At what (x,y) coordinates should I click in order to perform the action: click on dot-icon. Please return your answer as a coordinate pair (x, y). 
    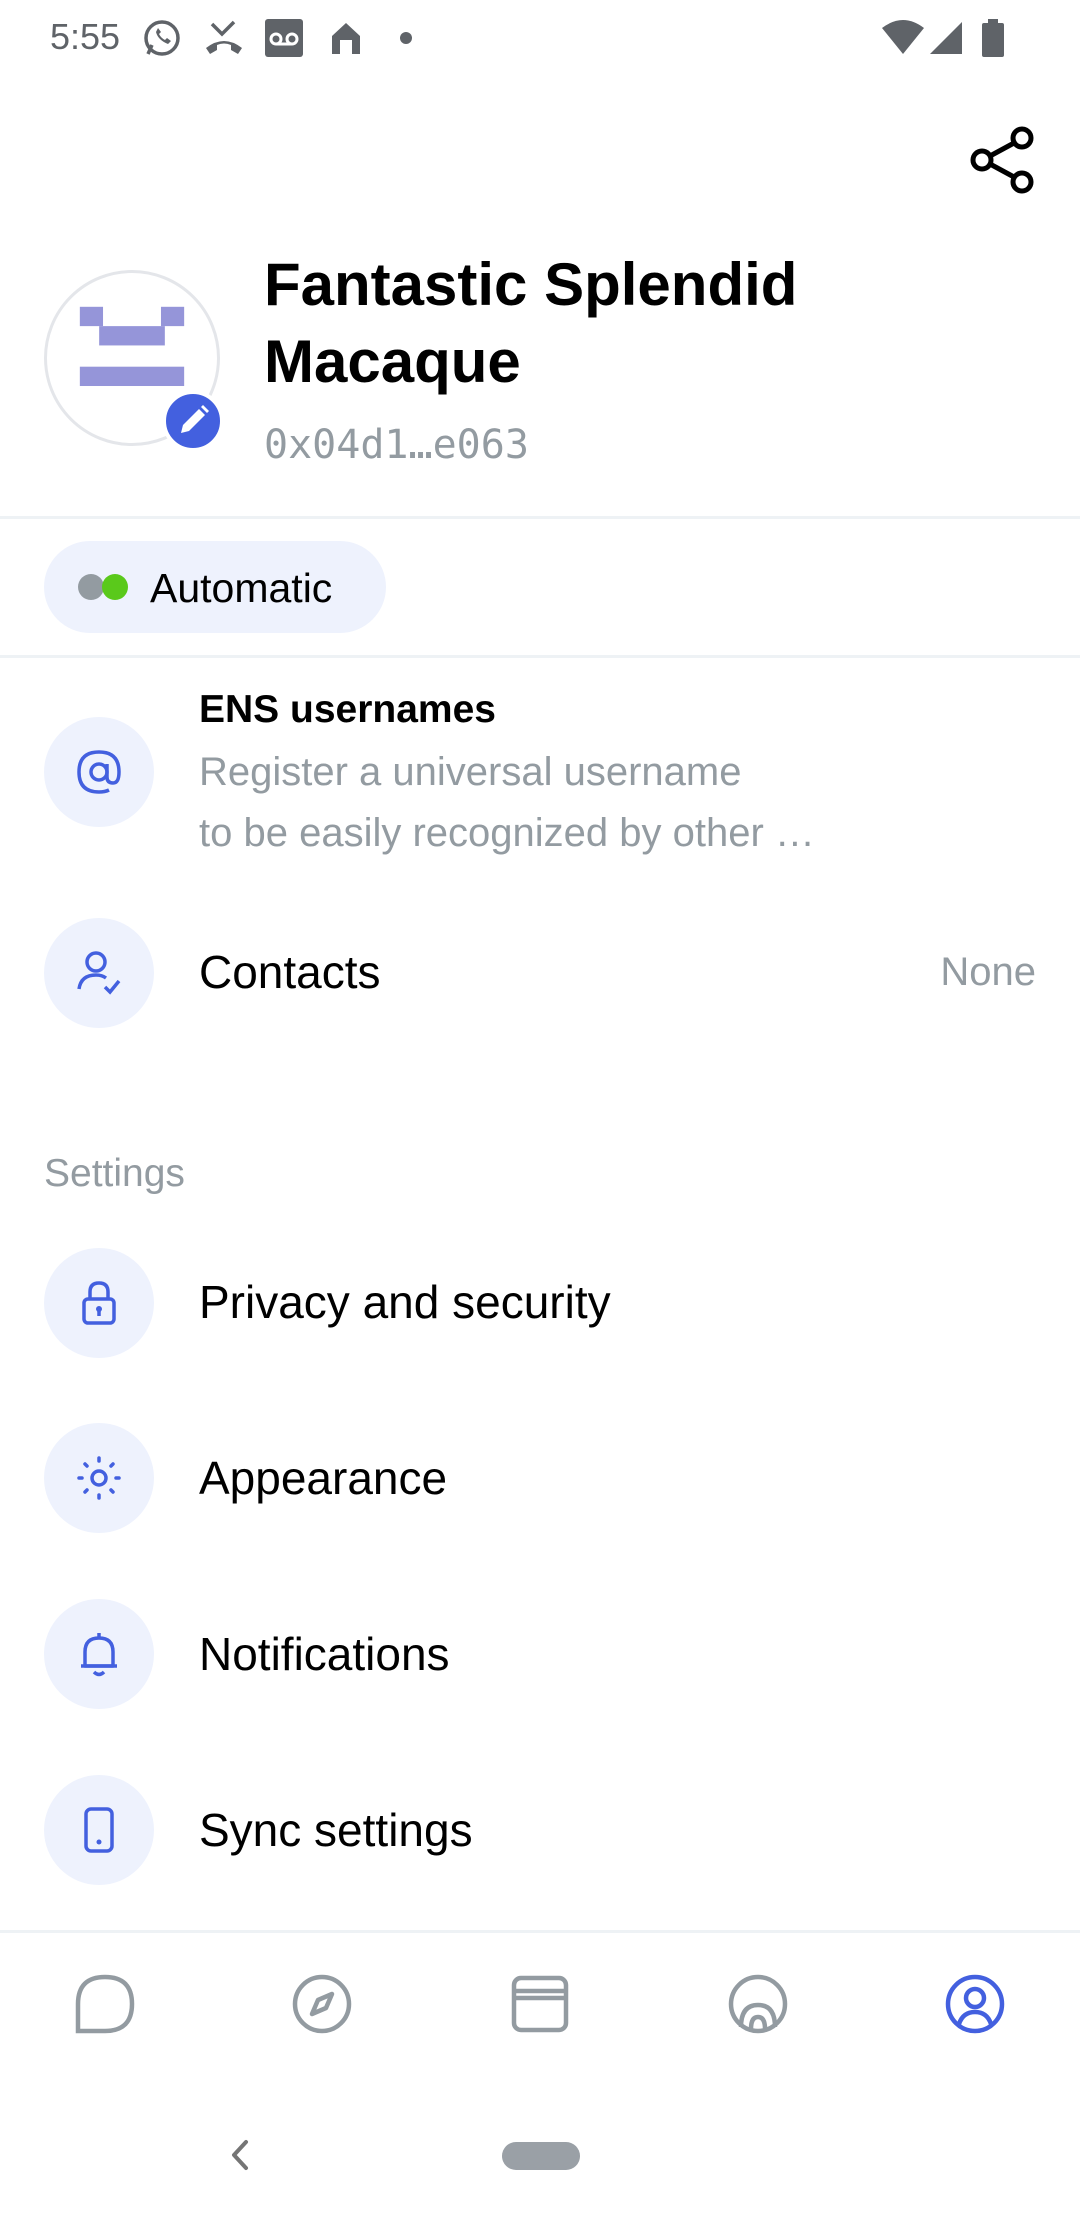
    Looking at the image, I should click on (406, 38).